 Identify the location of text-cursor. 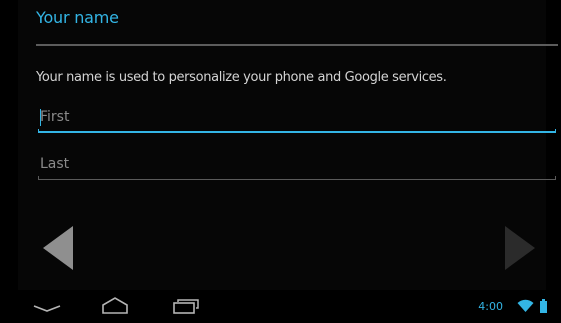
(40, 117).